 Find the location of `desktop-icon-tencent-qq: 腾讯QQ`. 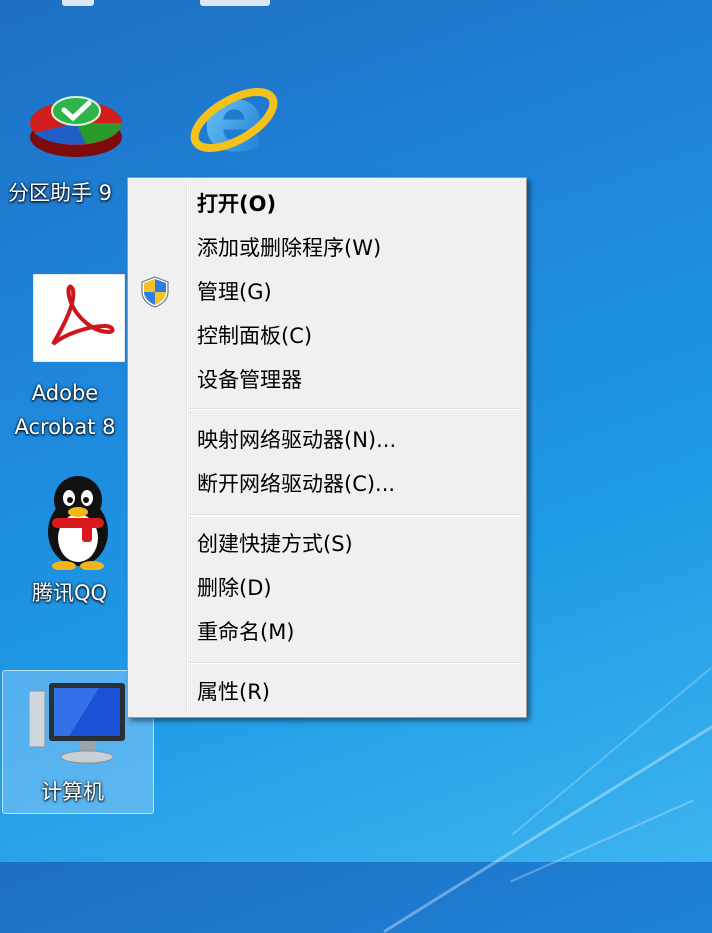

desktop-icon-tencent-qq: 腾讯QQ is located at coordinates (75, 542).